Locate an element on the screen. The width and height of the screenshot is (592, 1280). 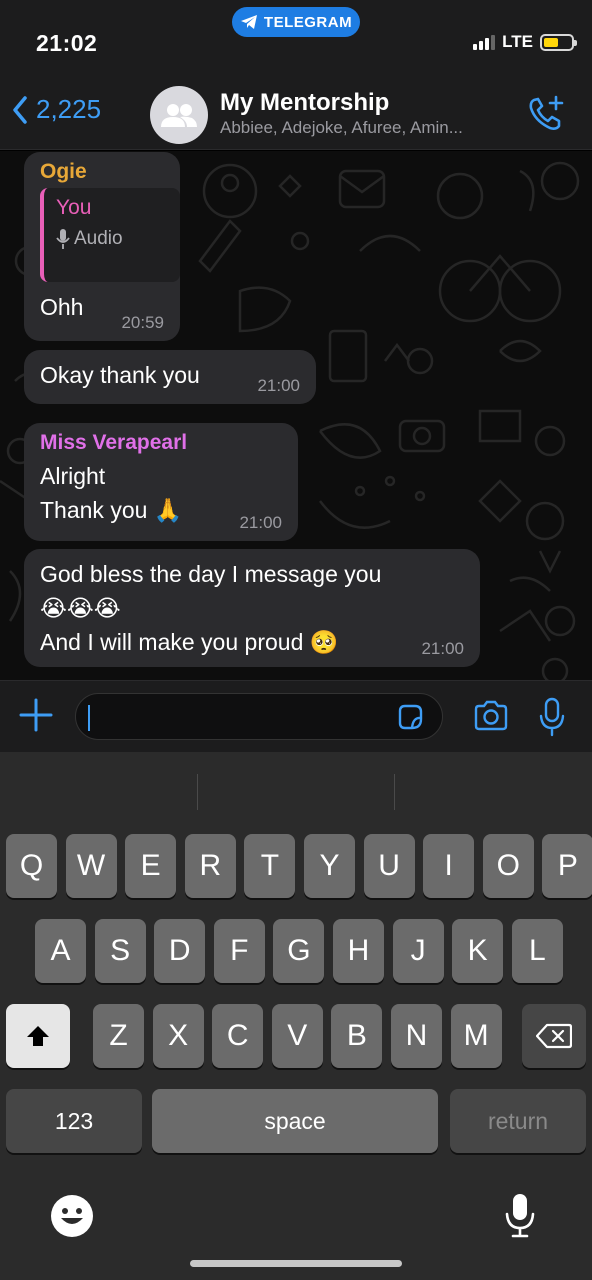
text-caret is located at coordinates (89, 718).